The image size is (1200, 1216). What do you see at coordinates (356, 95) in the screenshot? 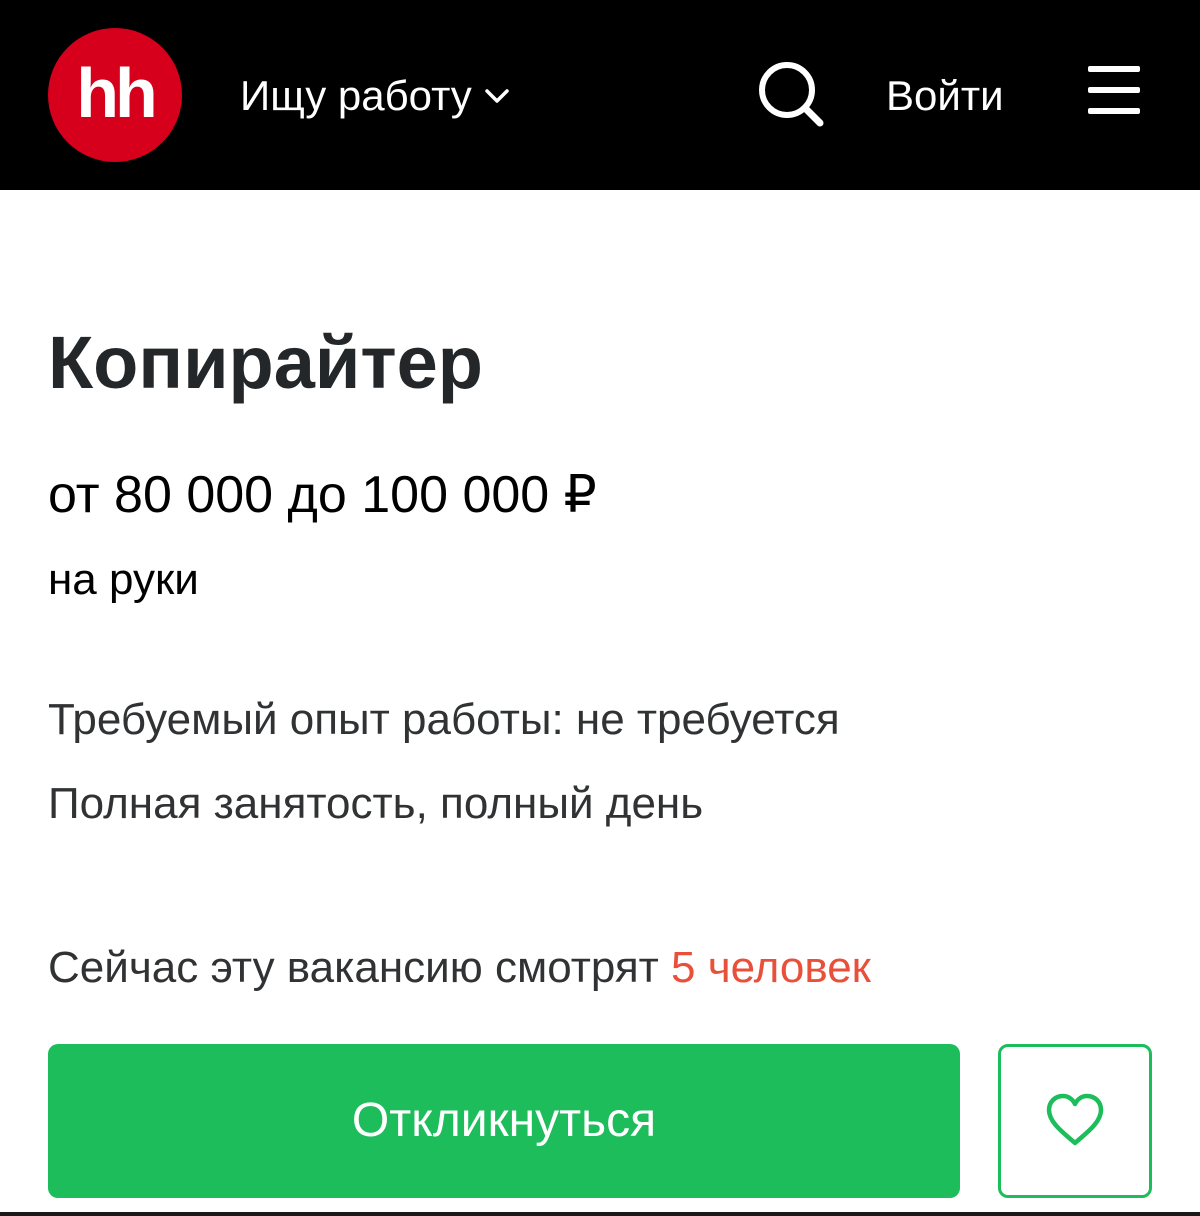
I see `role-dropdown-label: Ищу работу` at bounding box center [356, 95].